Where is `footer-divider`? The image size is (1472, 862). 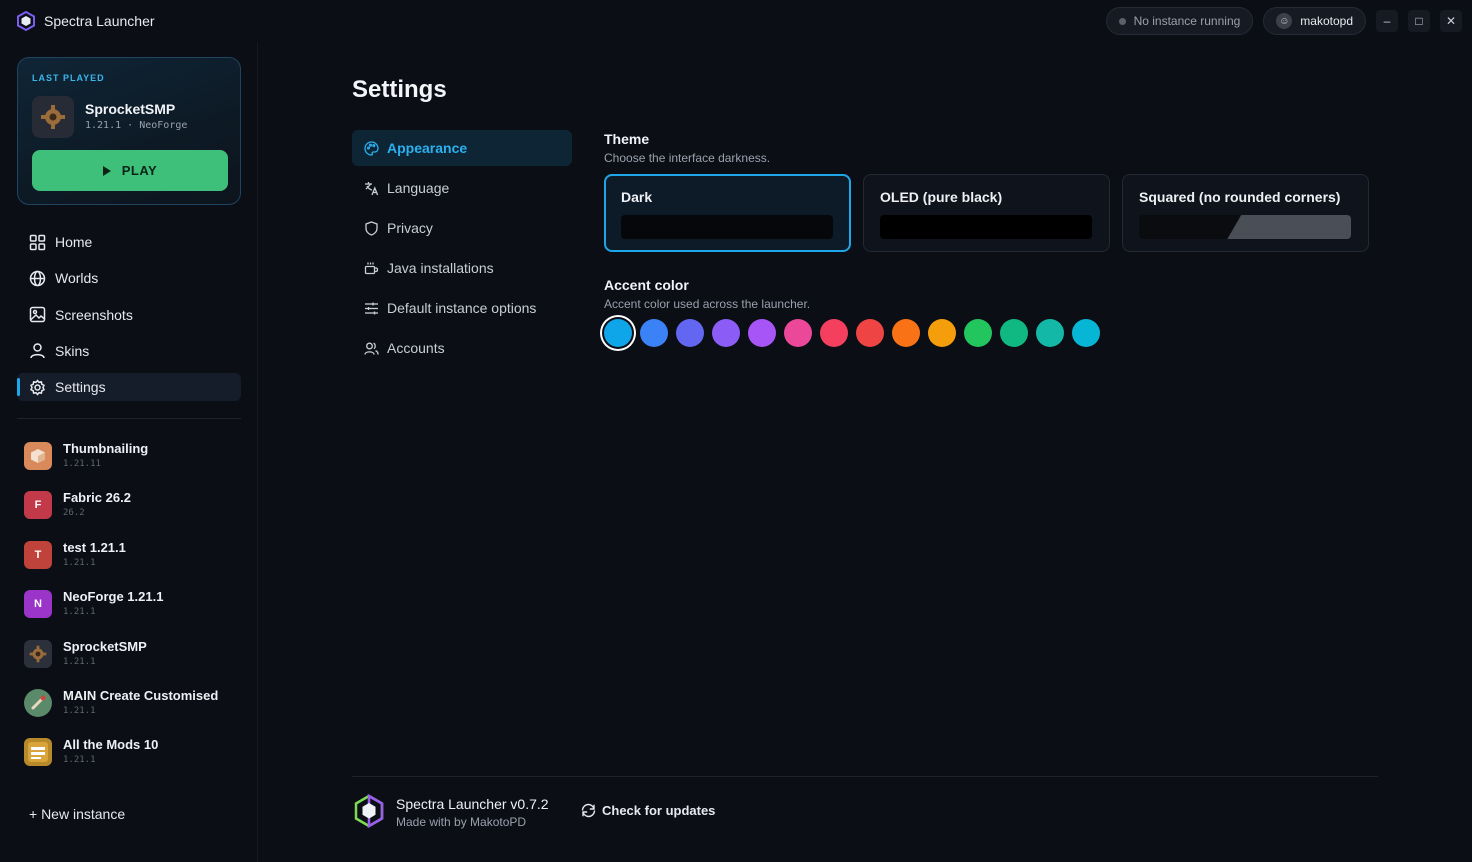 footer-divider is located at coordinates (865, 776).